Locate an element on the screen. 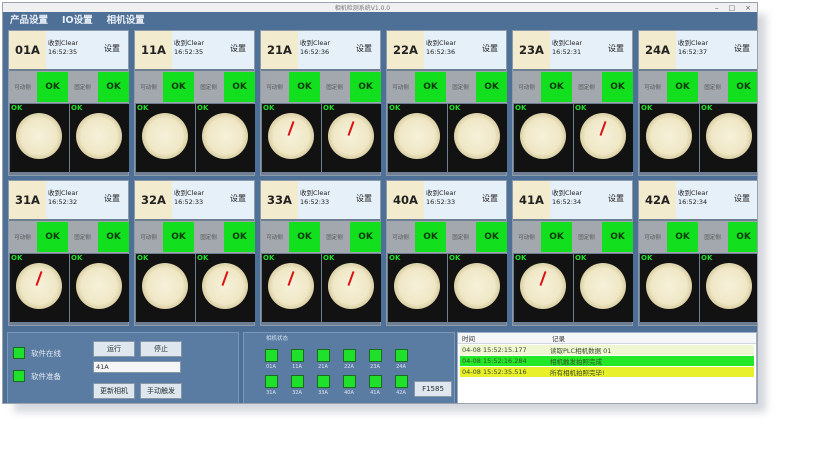 This screenshot has width=818, height=460. station-message: 收到Clear is located at coordinates (441, 43).